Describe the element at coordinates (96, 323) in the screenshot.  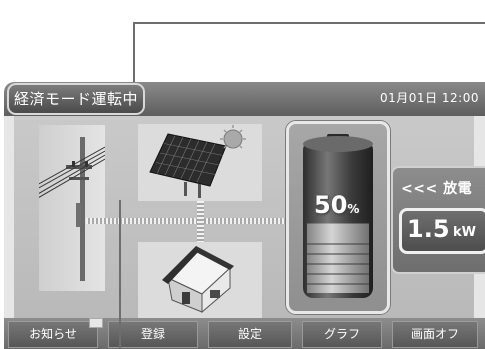
I see `envelope-icon` at that location.